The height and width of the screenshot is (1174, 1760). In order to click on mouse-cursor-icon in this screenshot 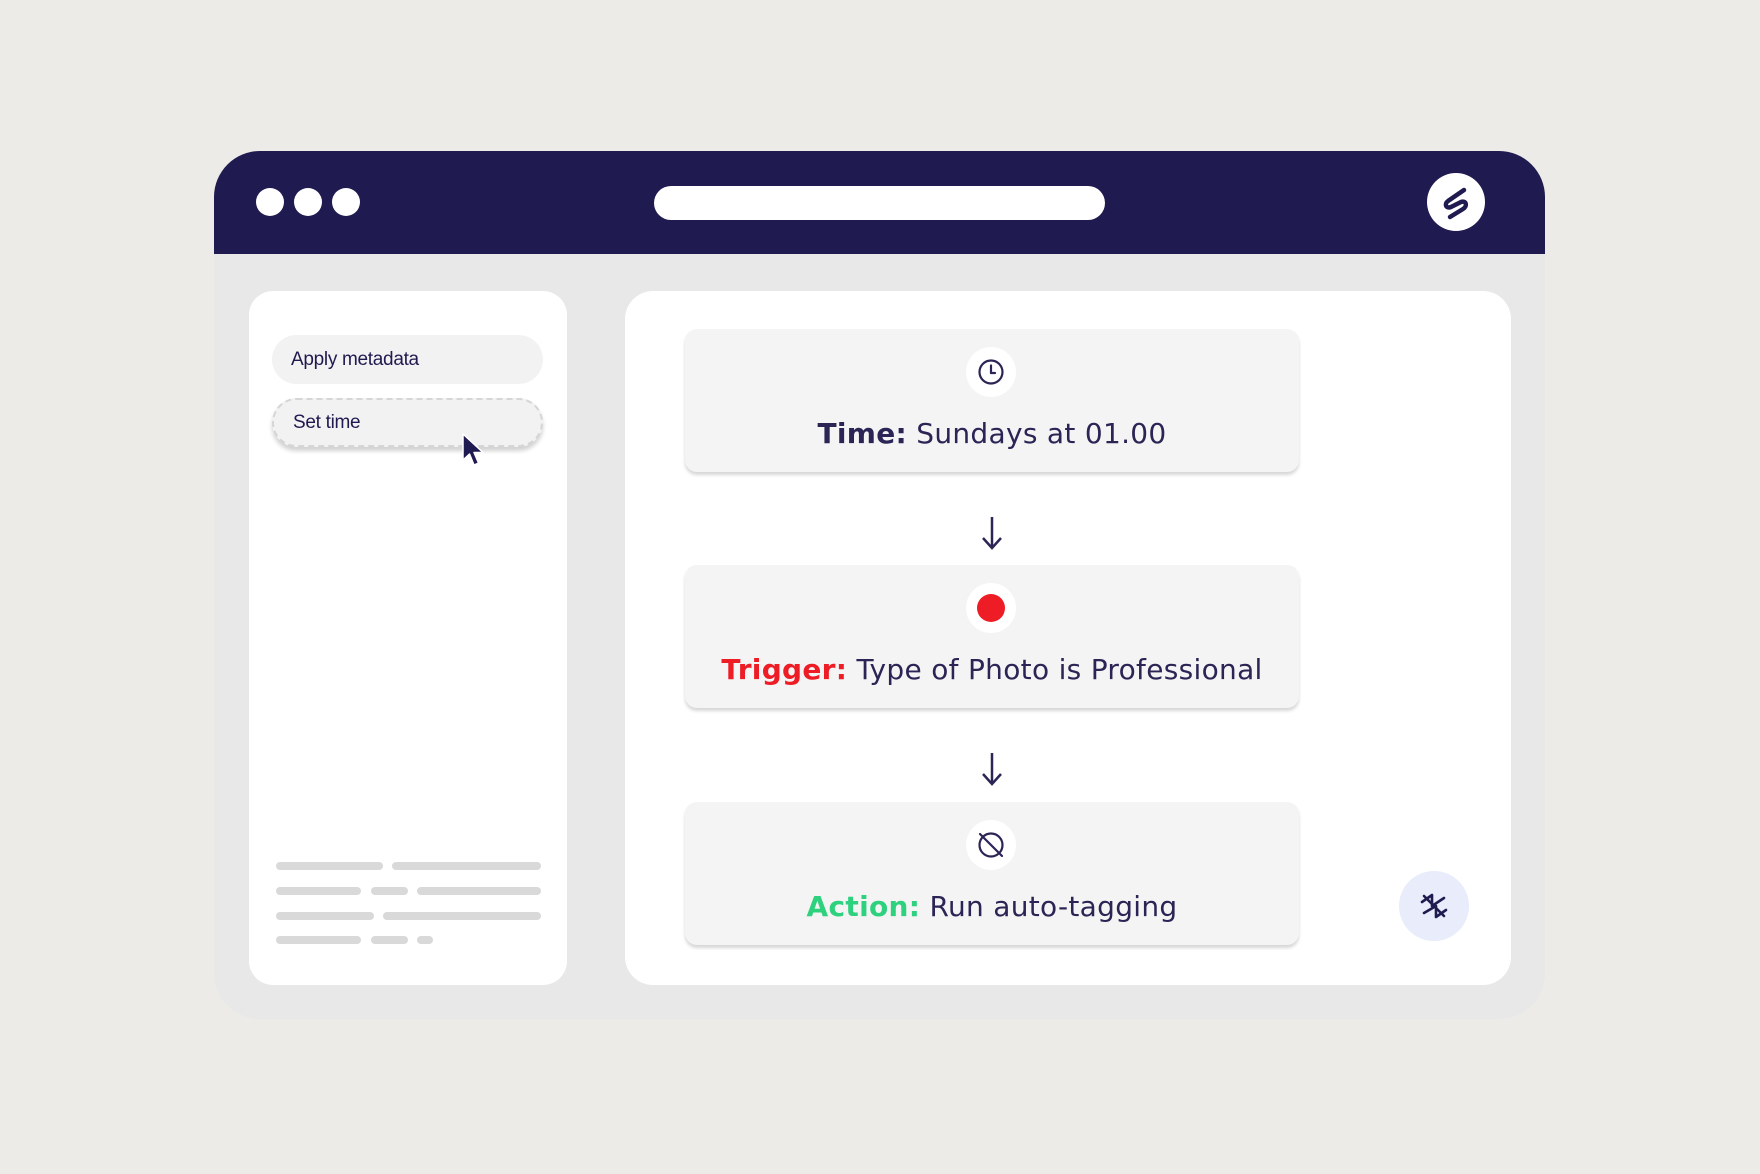, I will do `click(473, 449)`.